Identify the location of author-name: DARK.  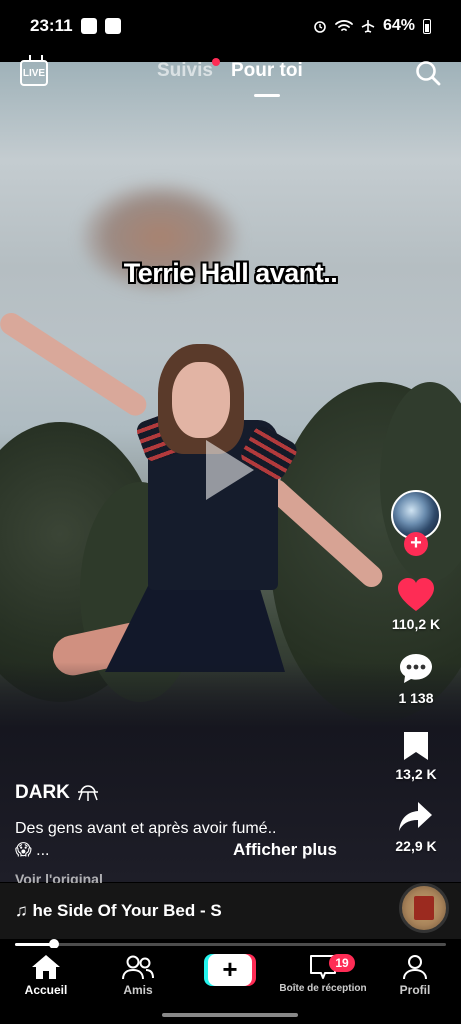
(57, 793).